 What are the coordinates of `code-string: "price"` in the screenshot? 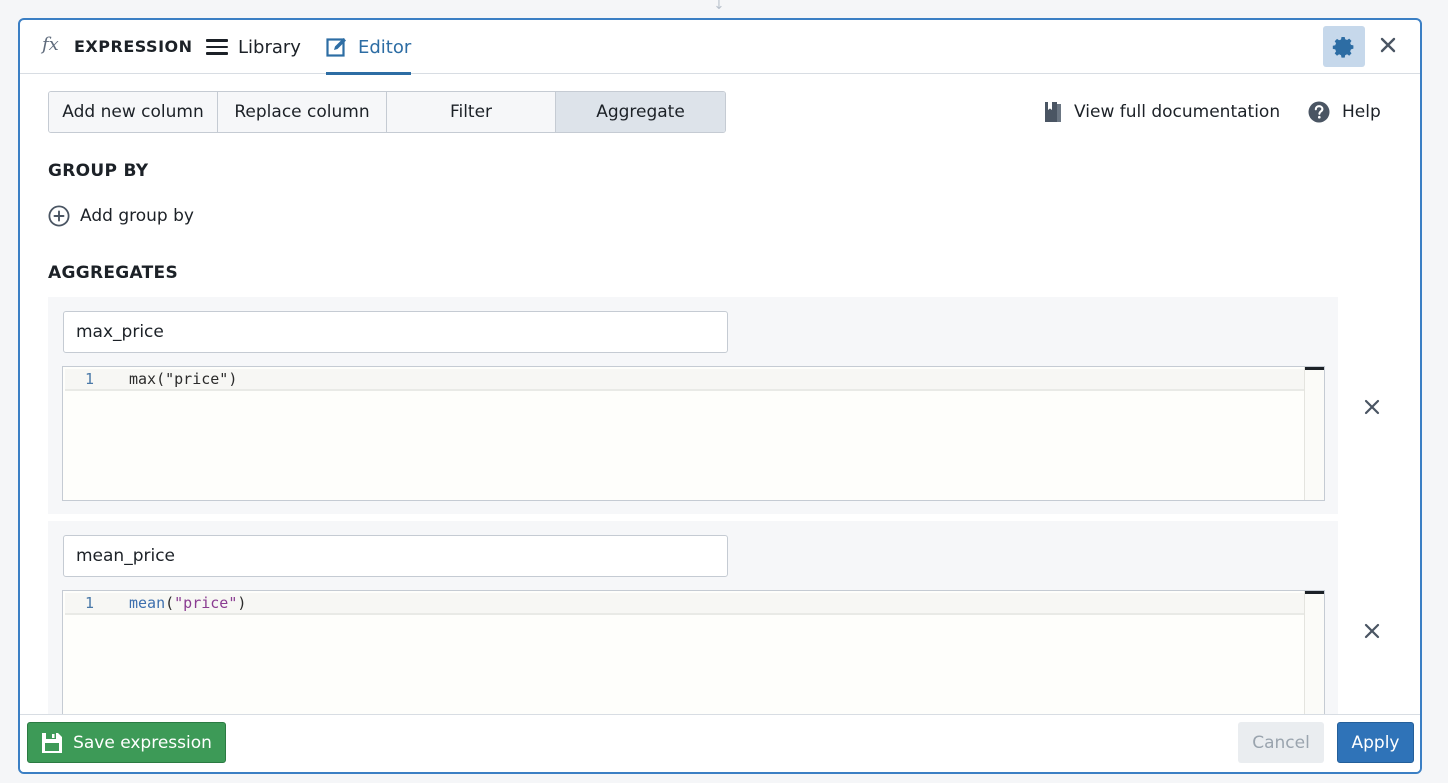 It's located at (206, 603).